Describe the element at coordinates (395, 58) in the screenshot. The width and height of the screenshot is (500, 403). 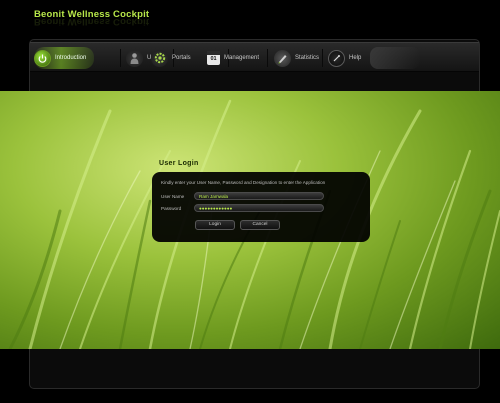
I see `help-highlight` at that location.